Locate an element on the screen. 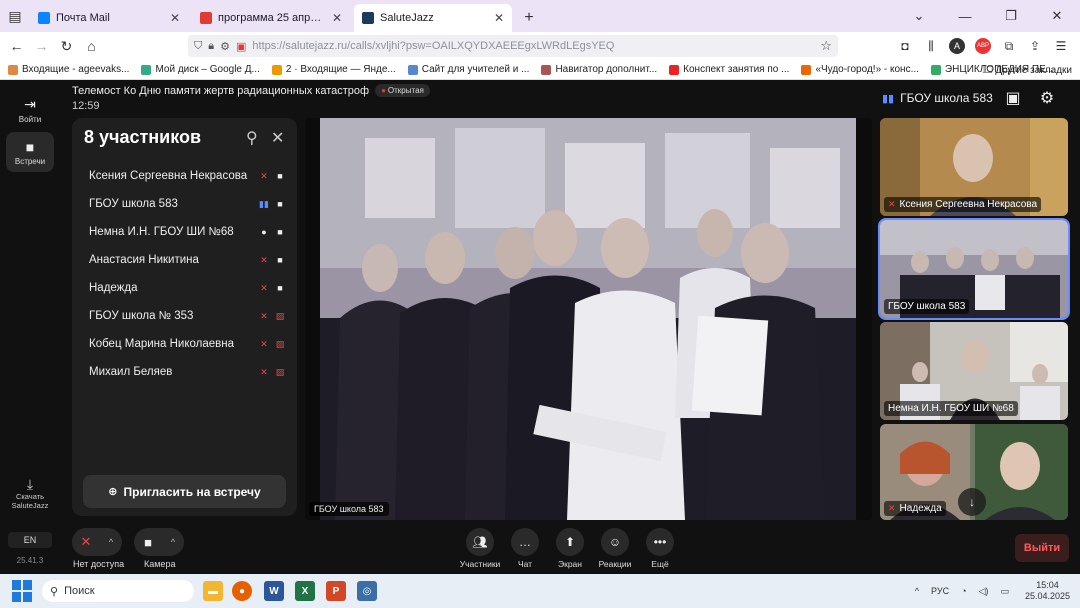 The image size is (1080, 608). mic-label: Нет доступа is located at coordinates (99, 564).